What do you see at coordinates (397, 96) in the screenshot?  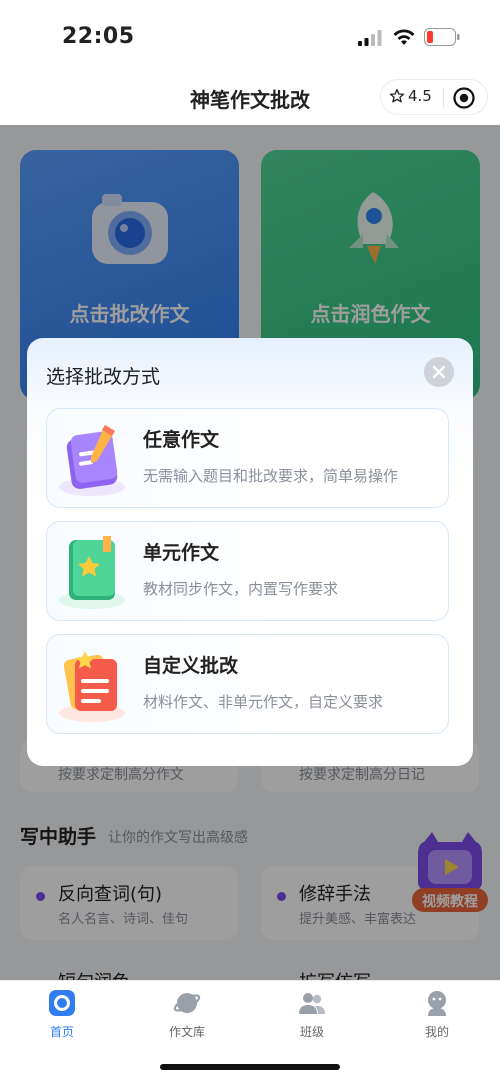 I see `star-outline-icon` at bounding box center [397, 96].